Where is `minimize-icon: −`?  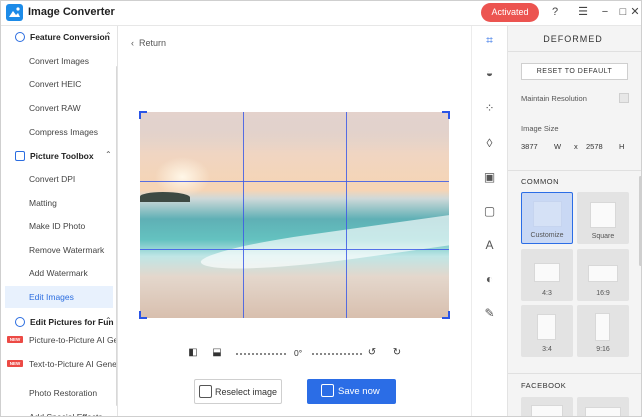 minimize-icon: − is located at coordinates (605, 12).